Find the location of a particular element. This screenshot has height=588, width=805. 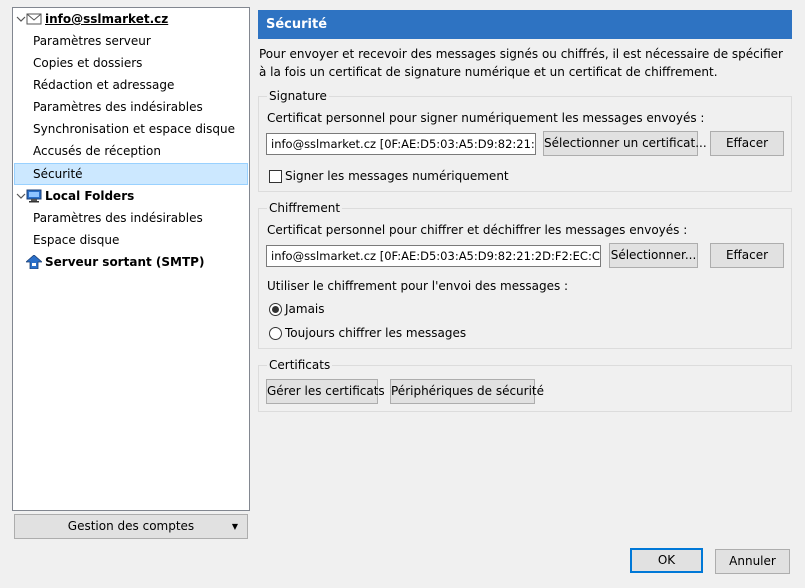

tree-item-server-settings: Paramètres serveur is located at coordinates (131, 41).